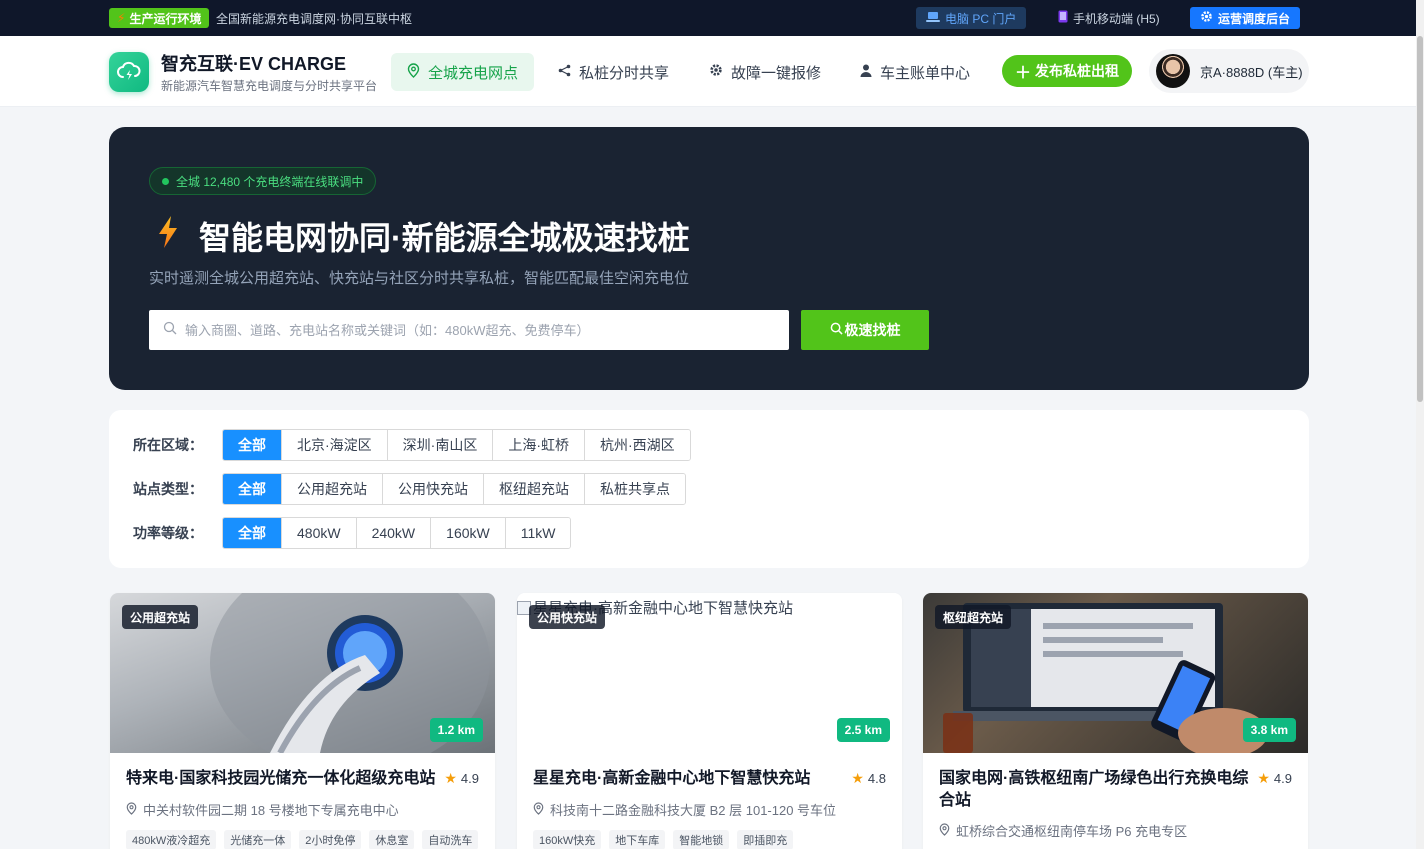 This screenshot has height=849, width=1424. What do you see at coordinates (925, 73) in the screenshot?
I see `nav-label: 车主账单中心` at bounding box center [925, 73].